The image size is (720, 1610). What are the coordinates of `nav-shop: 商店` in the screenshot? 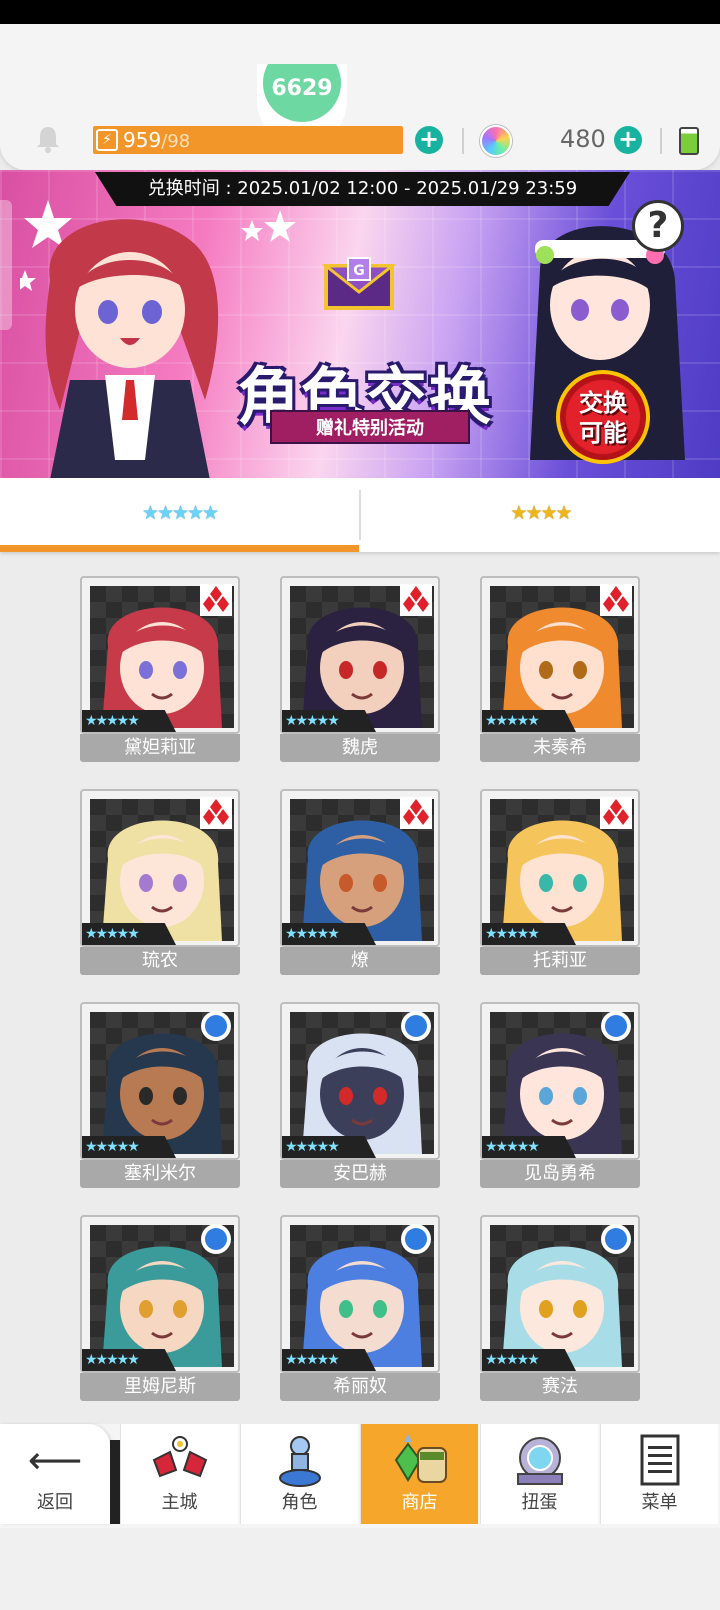 It's located at (419, 1474).